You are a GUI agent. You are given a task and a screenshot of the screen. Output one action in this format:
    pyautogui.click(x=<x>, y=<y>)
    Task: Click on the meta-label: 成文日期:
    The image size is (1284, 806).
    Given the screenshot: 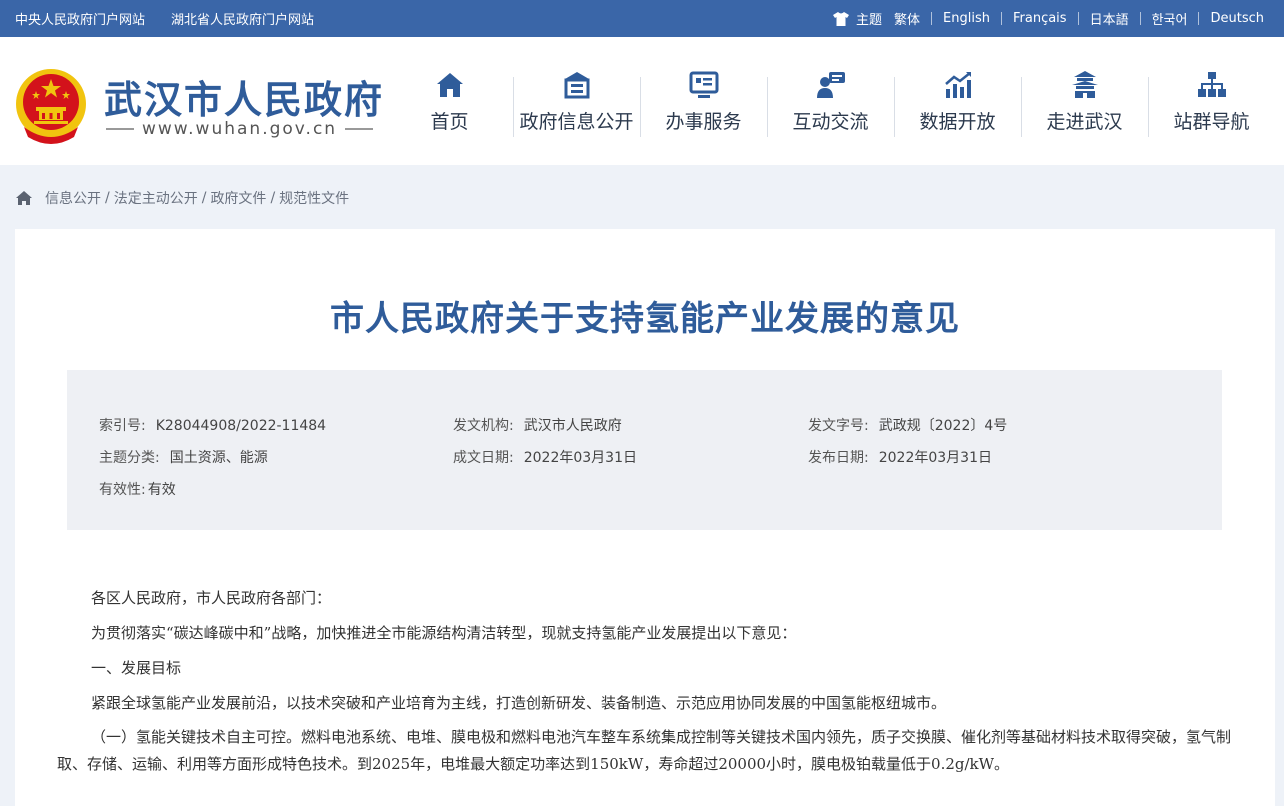 What is the action you would take?
    pyautogui.click(x=483, y=458)
    